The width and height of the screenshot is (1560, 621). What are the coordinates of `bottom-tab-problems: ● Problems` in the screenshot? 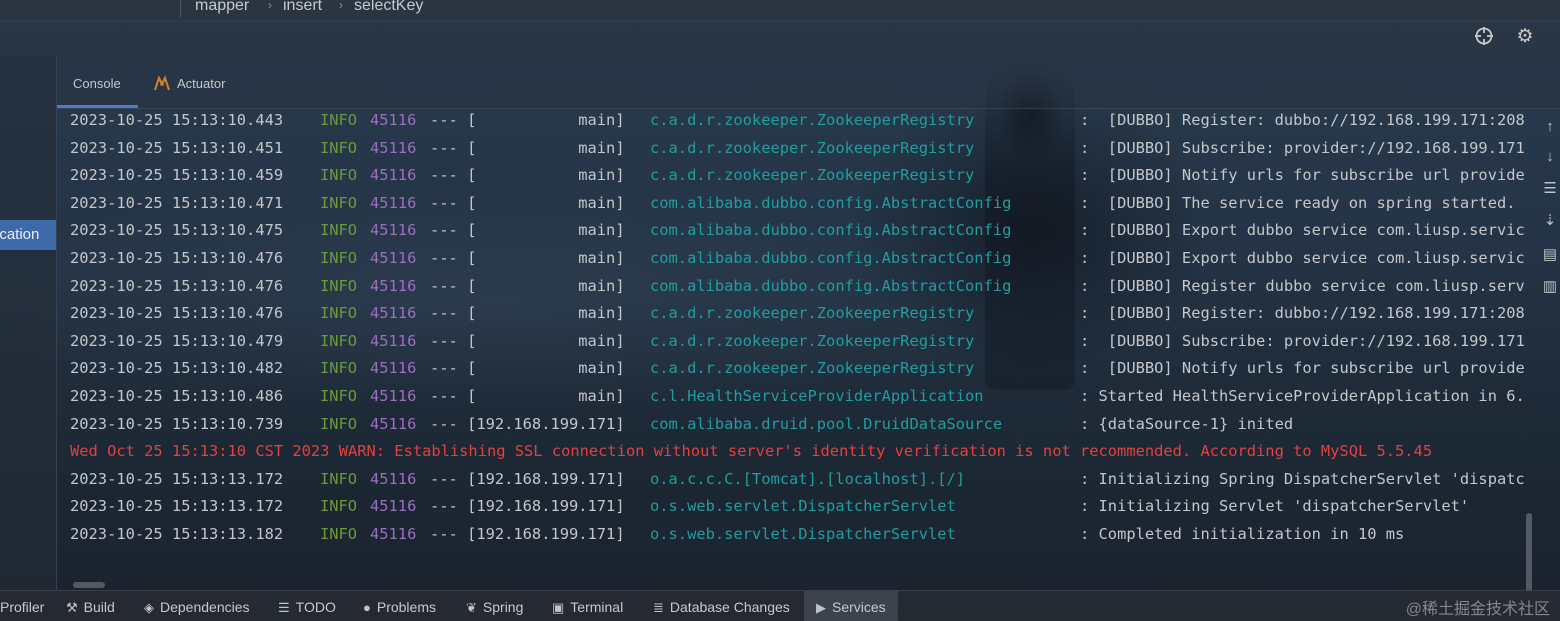 It's located at (399, 607).